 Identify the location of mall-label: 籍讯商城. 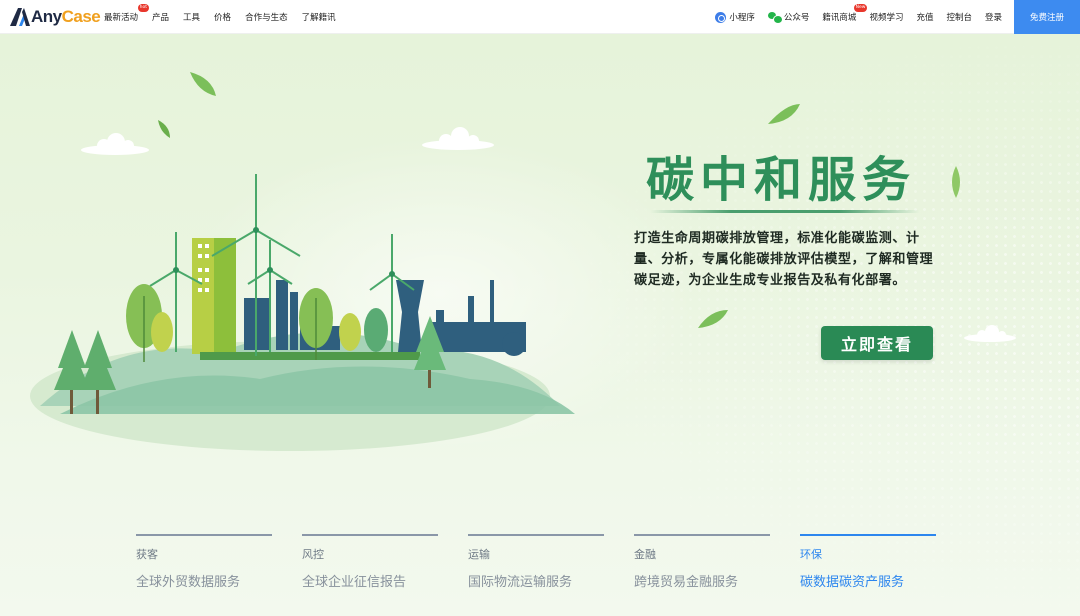
(839, 18).